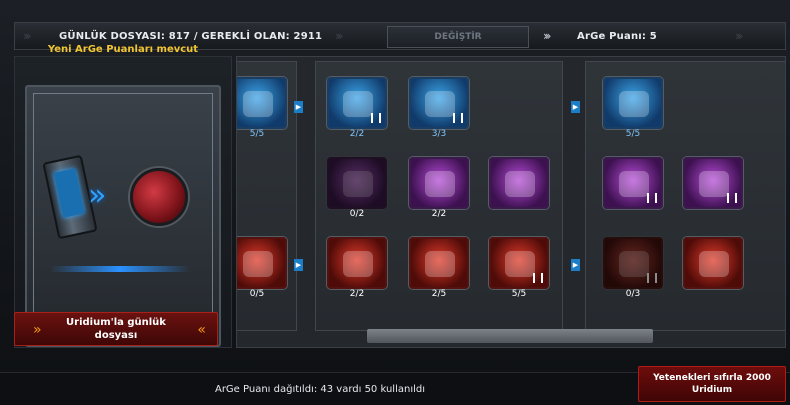 The height and width of the screenshot is (405, 790). What do you see at coordinates (97, 195) in the screenshot?
I see `arrow-right-icon: »` at bounding box center [97, 195].